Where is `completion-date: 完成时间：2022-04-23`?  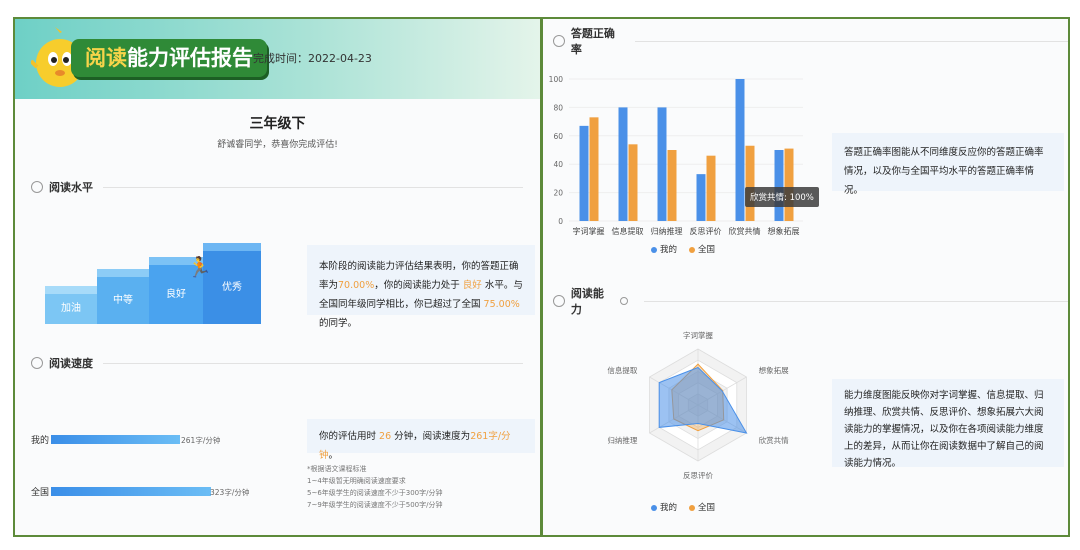
completion-date: 完成时间：2022-04-23 is located at coordinates (312, 58).